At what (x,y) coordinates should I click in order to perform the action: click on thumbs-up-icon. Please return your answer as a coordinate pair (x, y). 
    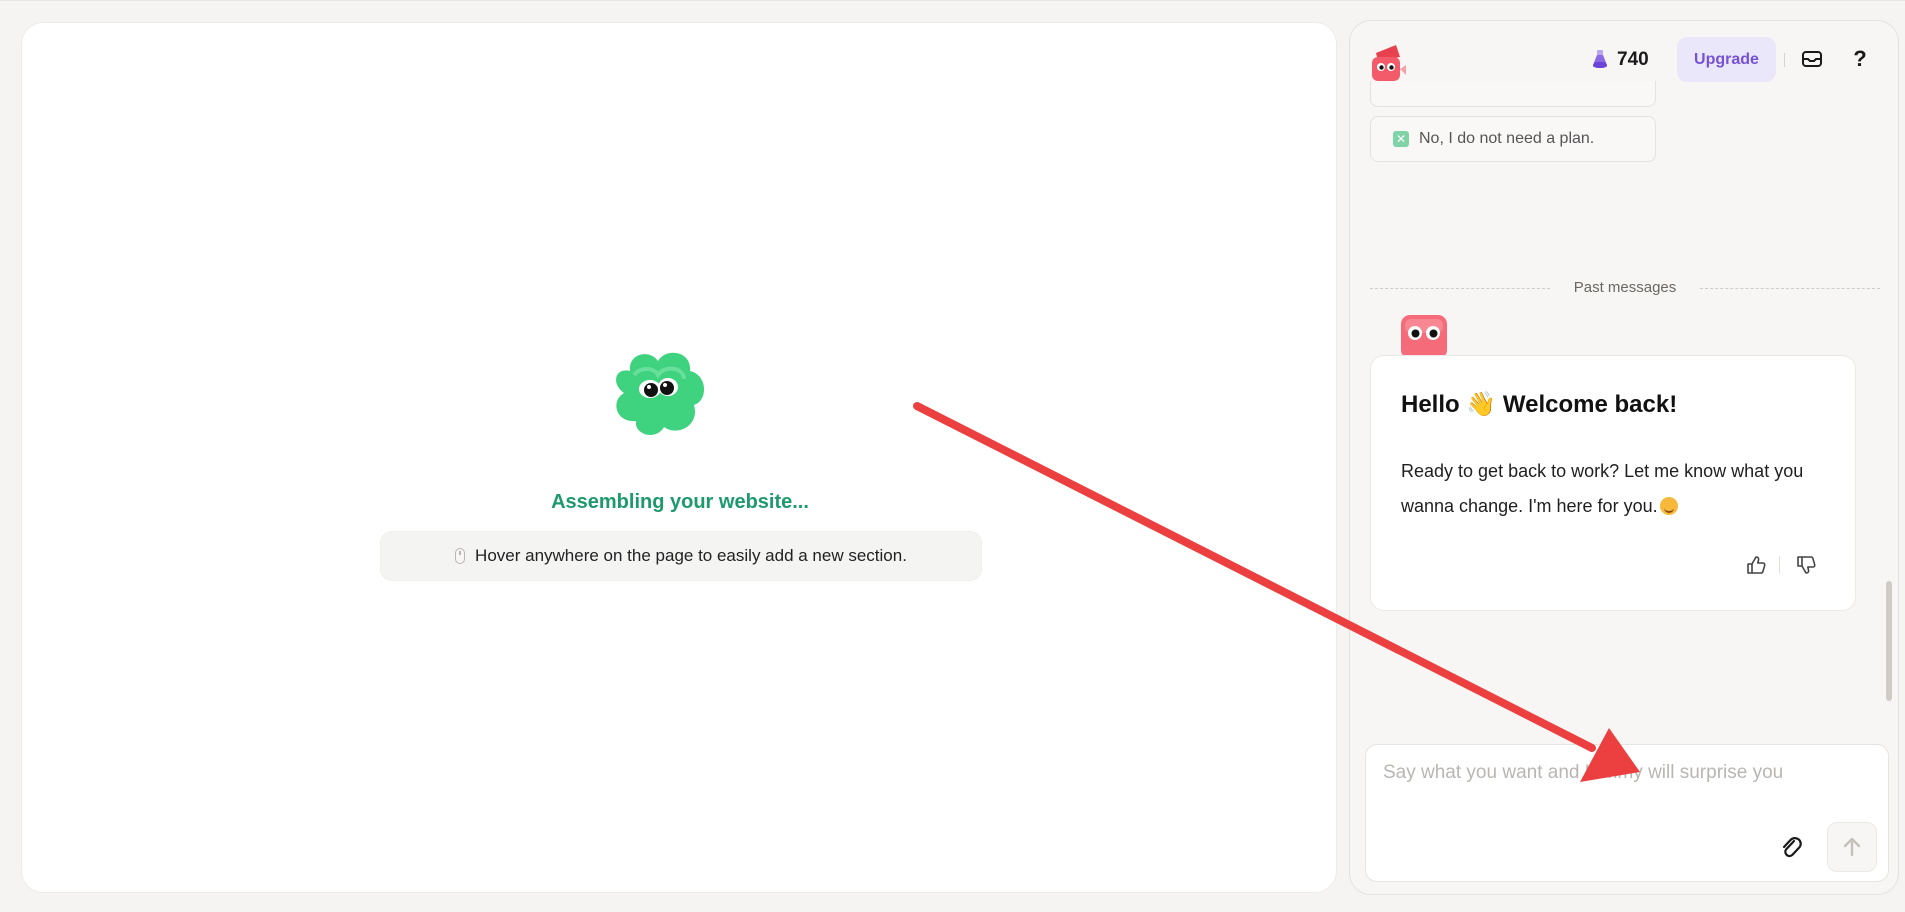
    Looking at the image, I should click on (1756, 565).